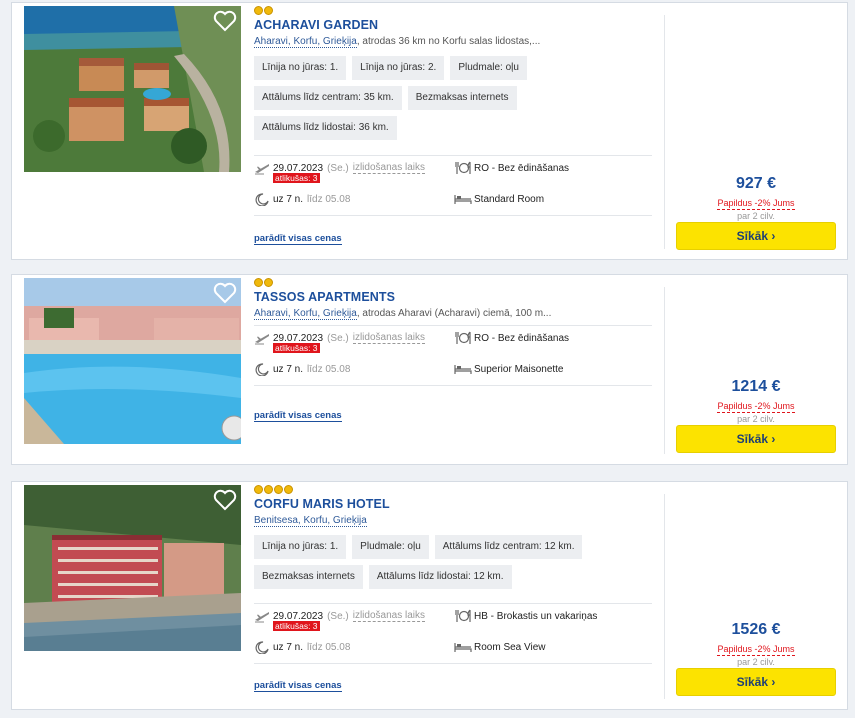 This screenshot has height=718, width=855. What do you see at coordinates (398, 68) in the screenshot?
I see `feature-tag: Līnija no jūras: 2.` at bounding box center [398, 68].